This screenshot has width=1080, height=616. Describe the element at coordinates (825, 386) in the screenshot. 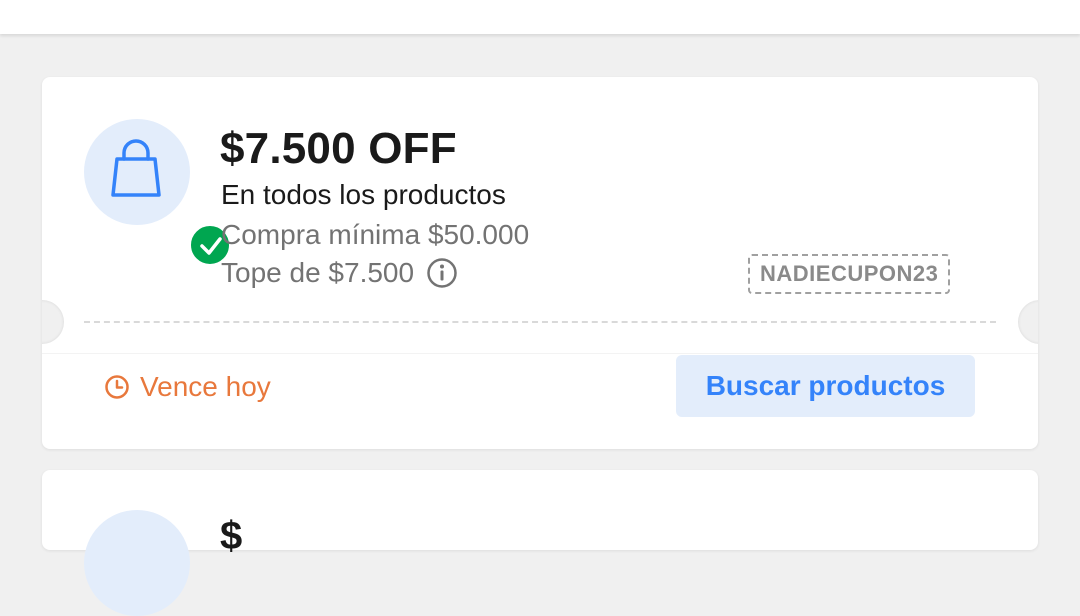

I see `search-products-button: Buscar productos` at that location.